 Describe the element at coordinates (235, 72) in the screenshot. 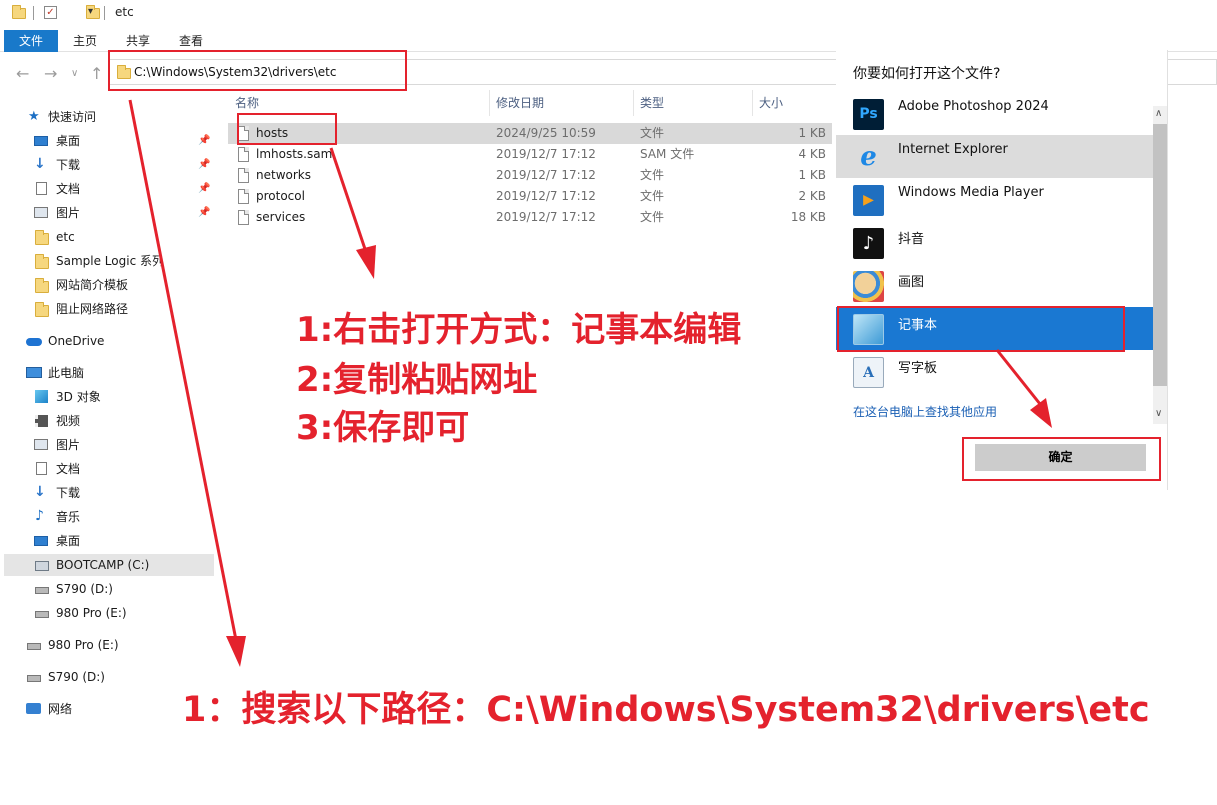

I see `address-path: C:\Windows\System32\drivers\etc` at that location.